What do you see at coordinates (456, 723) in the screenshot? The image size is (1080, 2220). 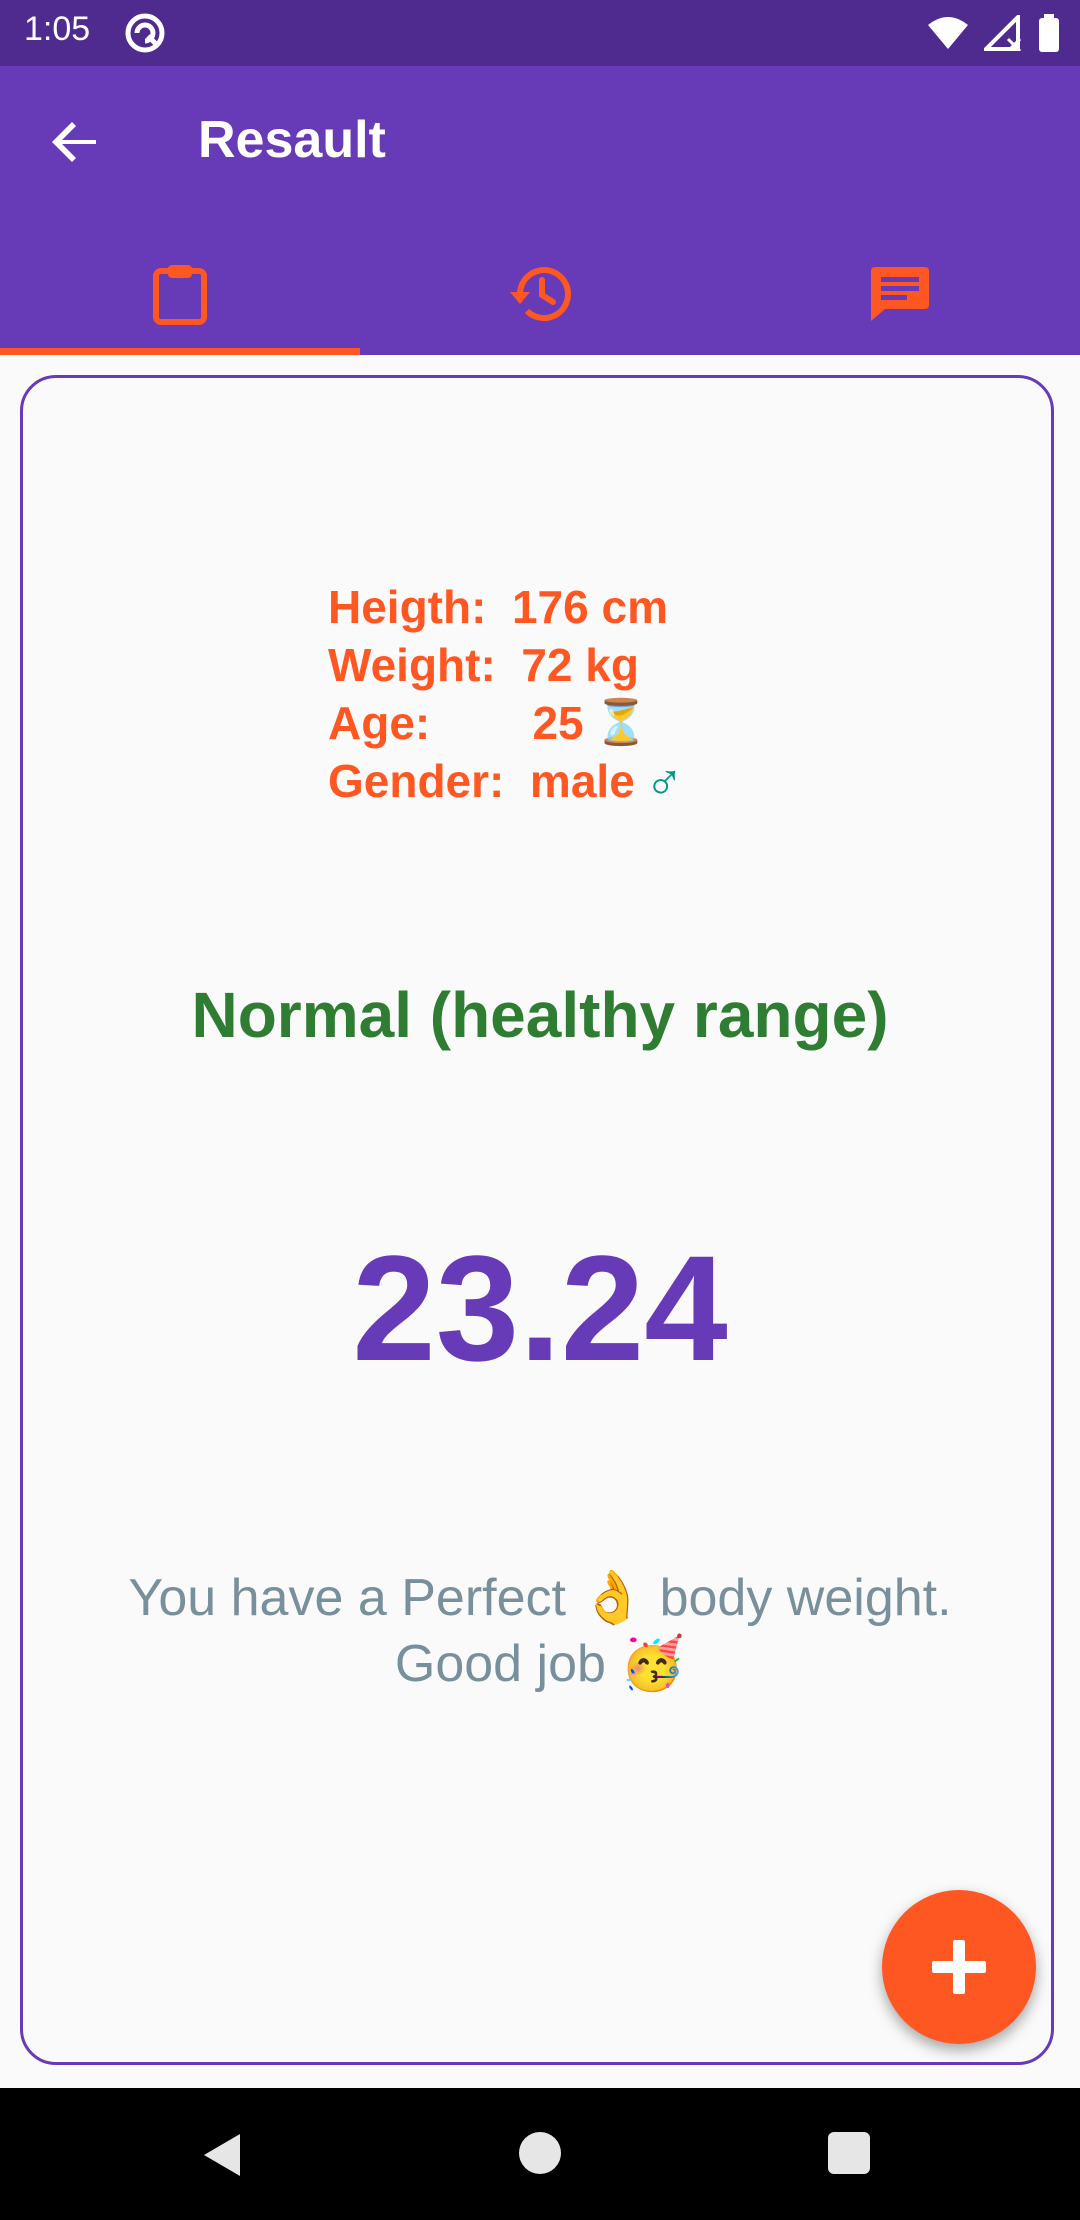 I see `age-text: Age: 25` at bounding box center [456, 723].